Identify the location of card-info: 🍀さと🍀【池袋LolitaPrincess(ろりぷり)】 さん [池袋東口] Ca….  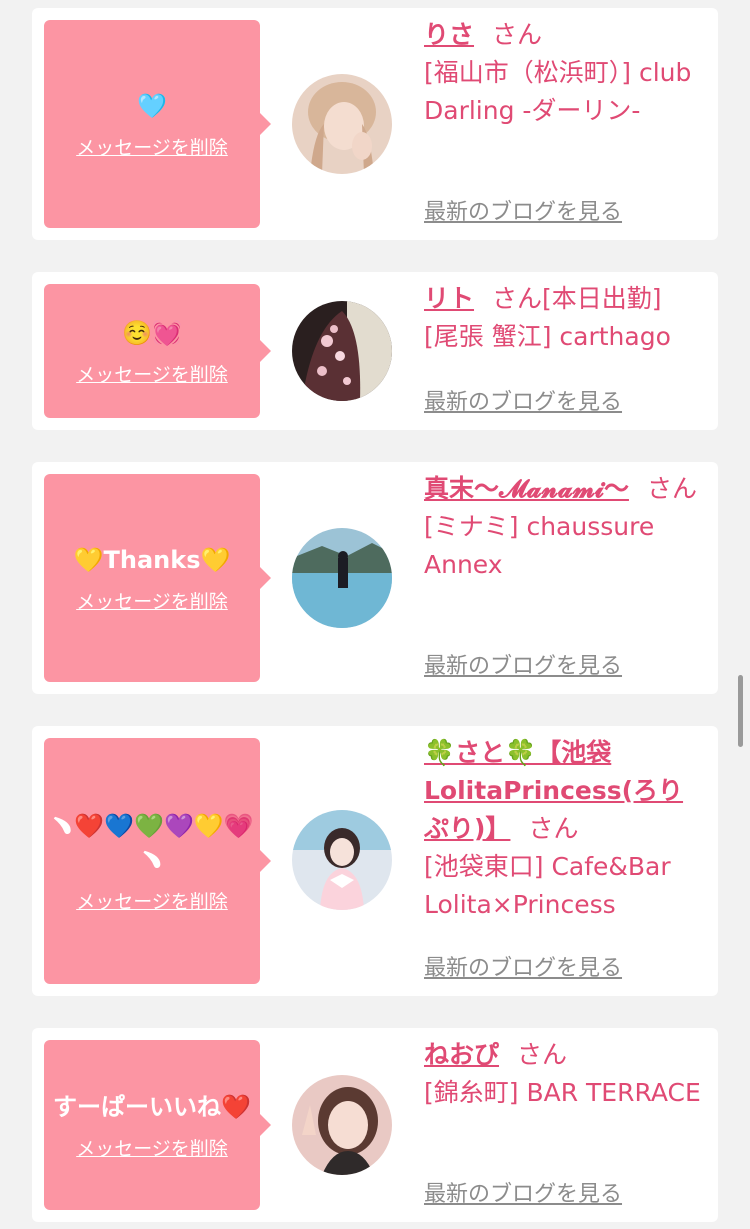
(565, 829).